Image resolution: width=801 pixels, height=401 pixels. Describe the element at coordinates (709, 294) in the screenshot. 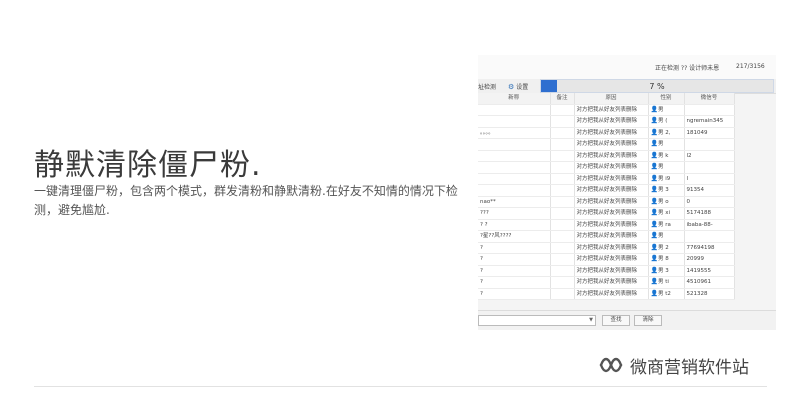

I see `cell-wechat-id: 521328` at that location.